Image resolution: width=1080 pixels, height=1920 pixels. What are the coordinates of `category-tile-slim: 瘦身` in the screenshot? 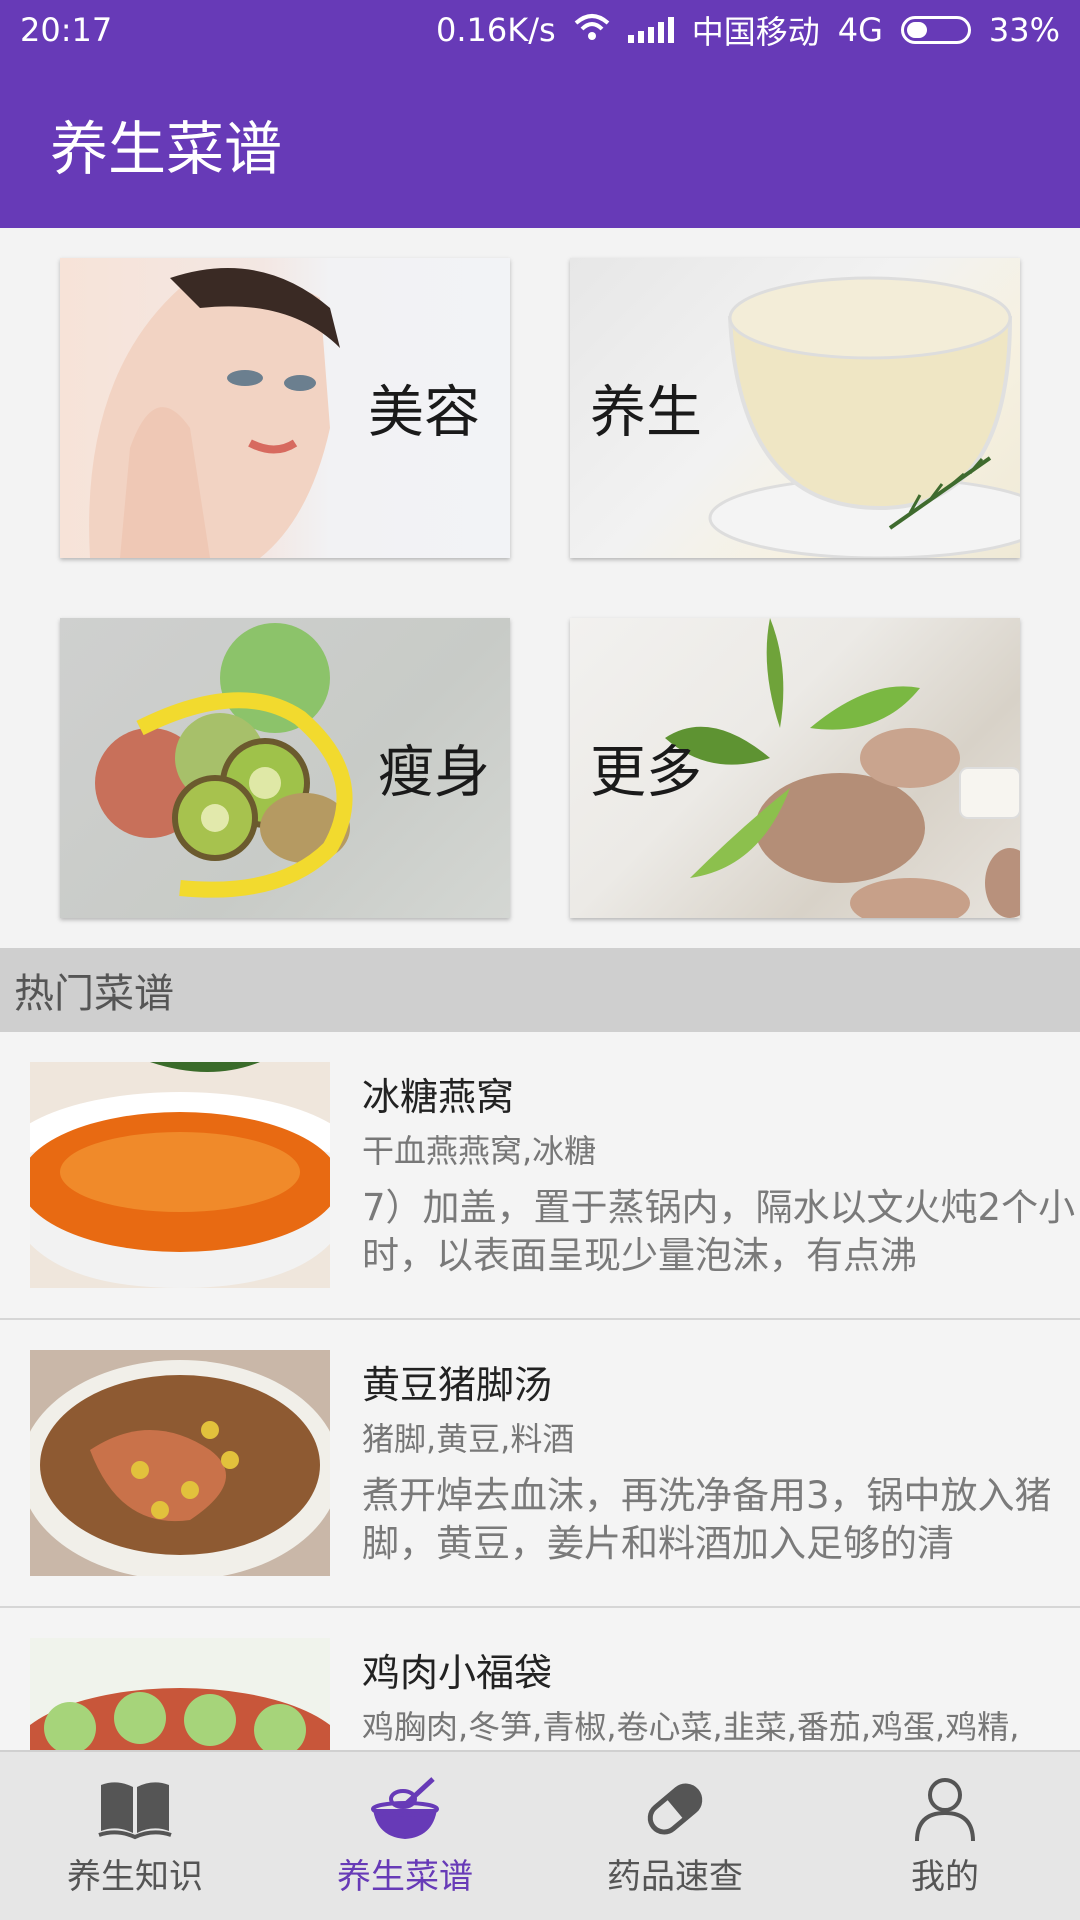 It's located at (285, 768).